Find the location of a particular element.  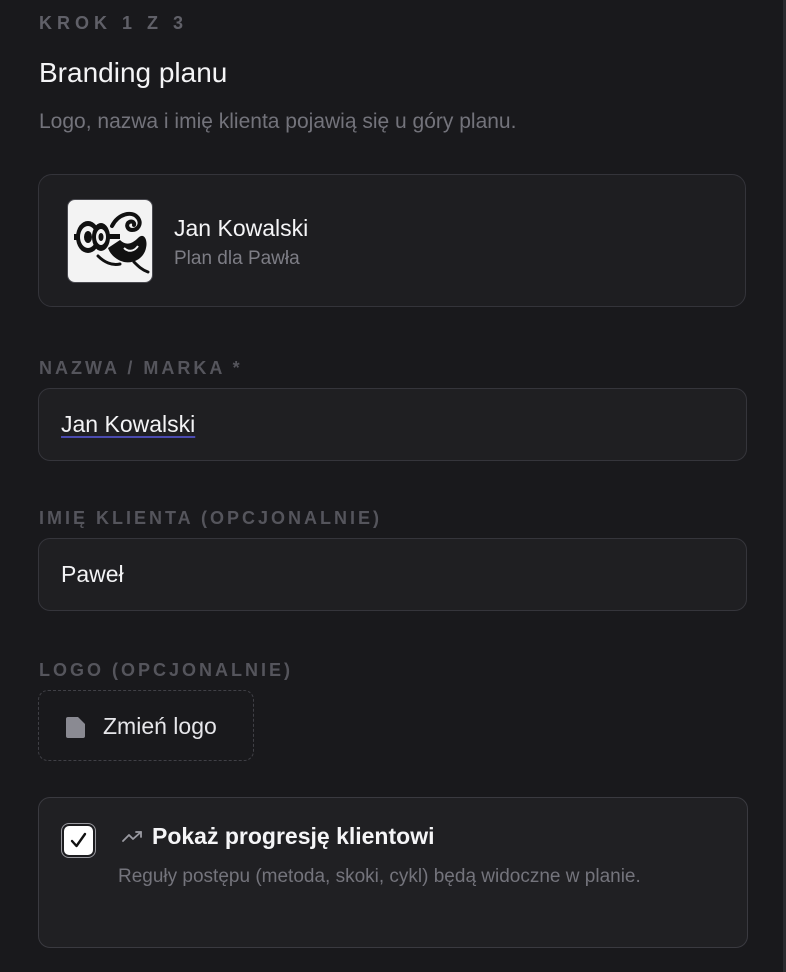

branding-preview-card: Jan Kowalski Plan dla Pawła is located at coordinates (392, 240).